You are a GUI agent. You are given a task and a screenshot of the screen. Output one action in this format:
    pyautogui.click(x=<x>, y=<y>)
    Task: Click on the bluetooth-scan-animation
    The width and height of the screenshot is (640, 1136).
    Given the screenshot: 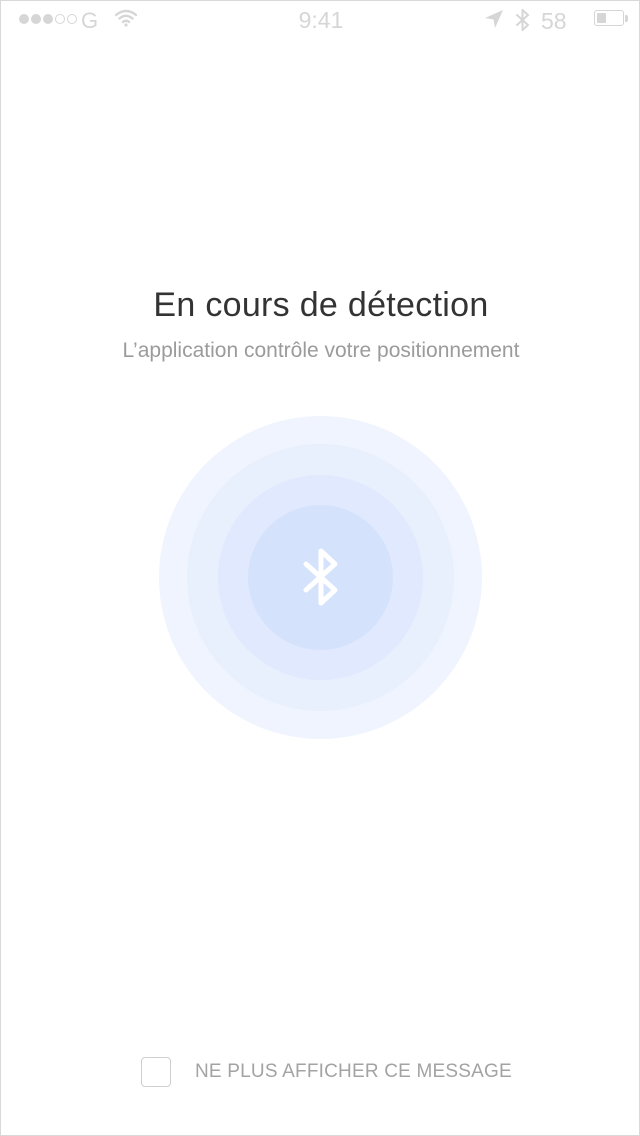 What is the action you would take?
    pyautogui.click(x=320, y=577)
    